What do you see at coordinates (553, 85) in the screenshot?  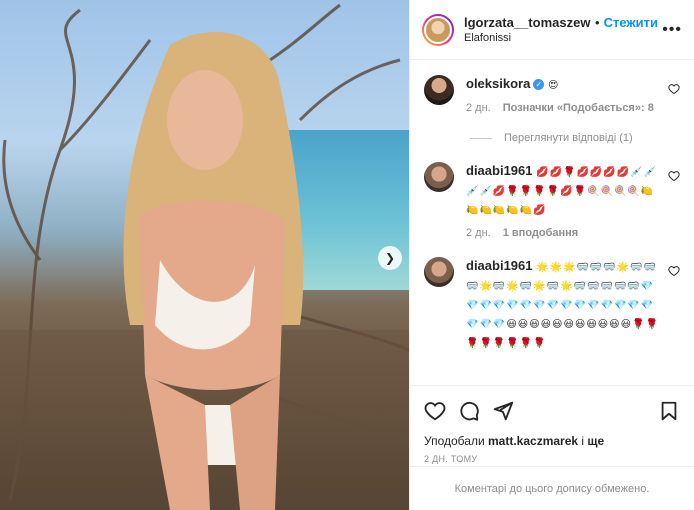 I see `comment-text: 😍` at bounding box center [553, 85].